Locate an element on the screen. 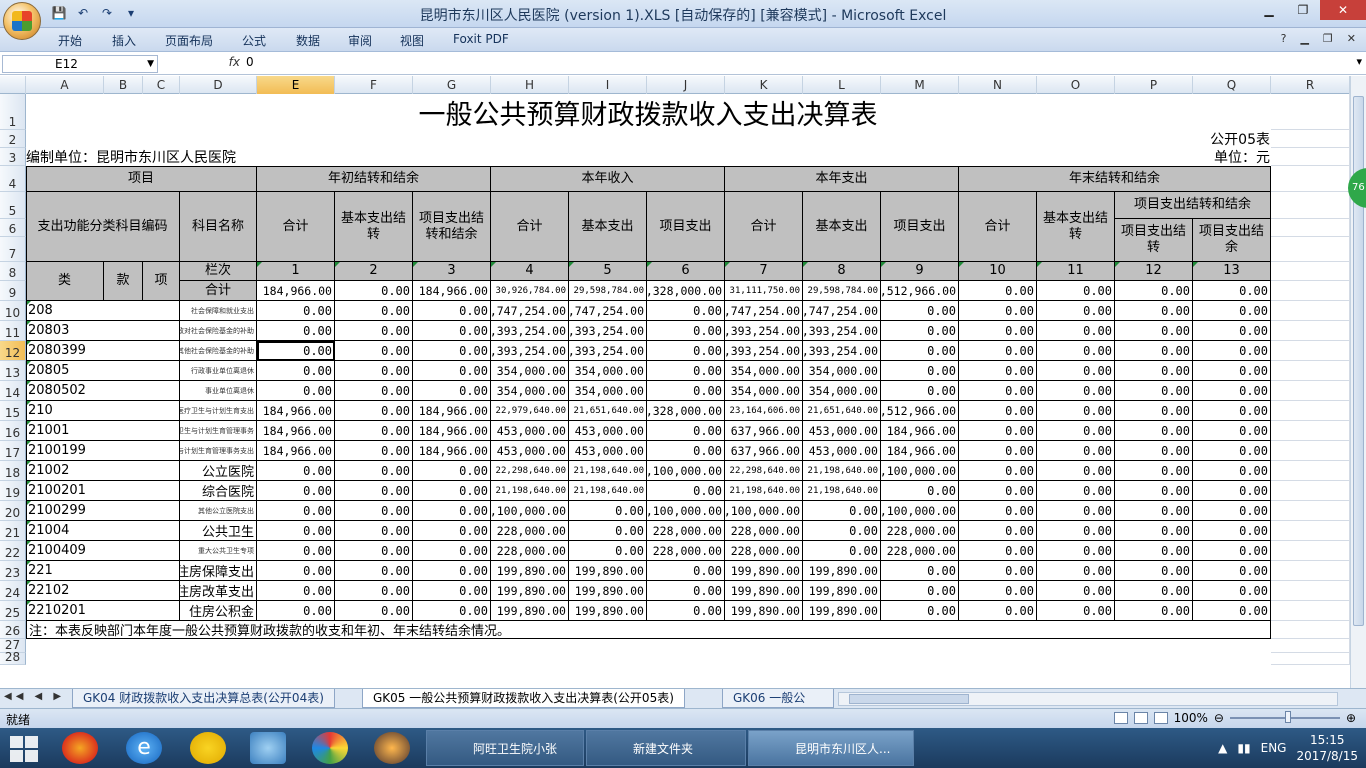  row-header-7: 7 is located at coordinates (13, 249).